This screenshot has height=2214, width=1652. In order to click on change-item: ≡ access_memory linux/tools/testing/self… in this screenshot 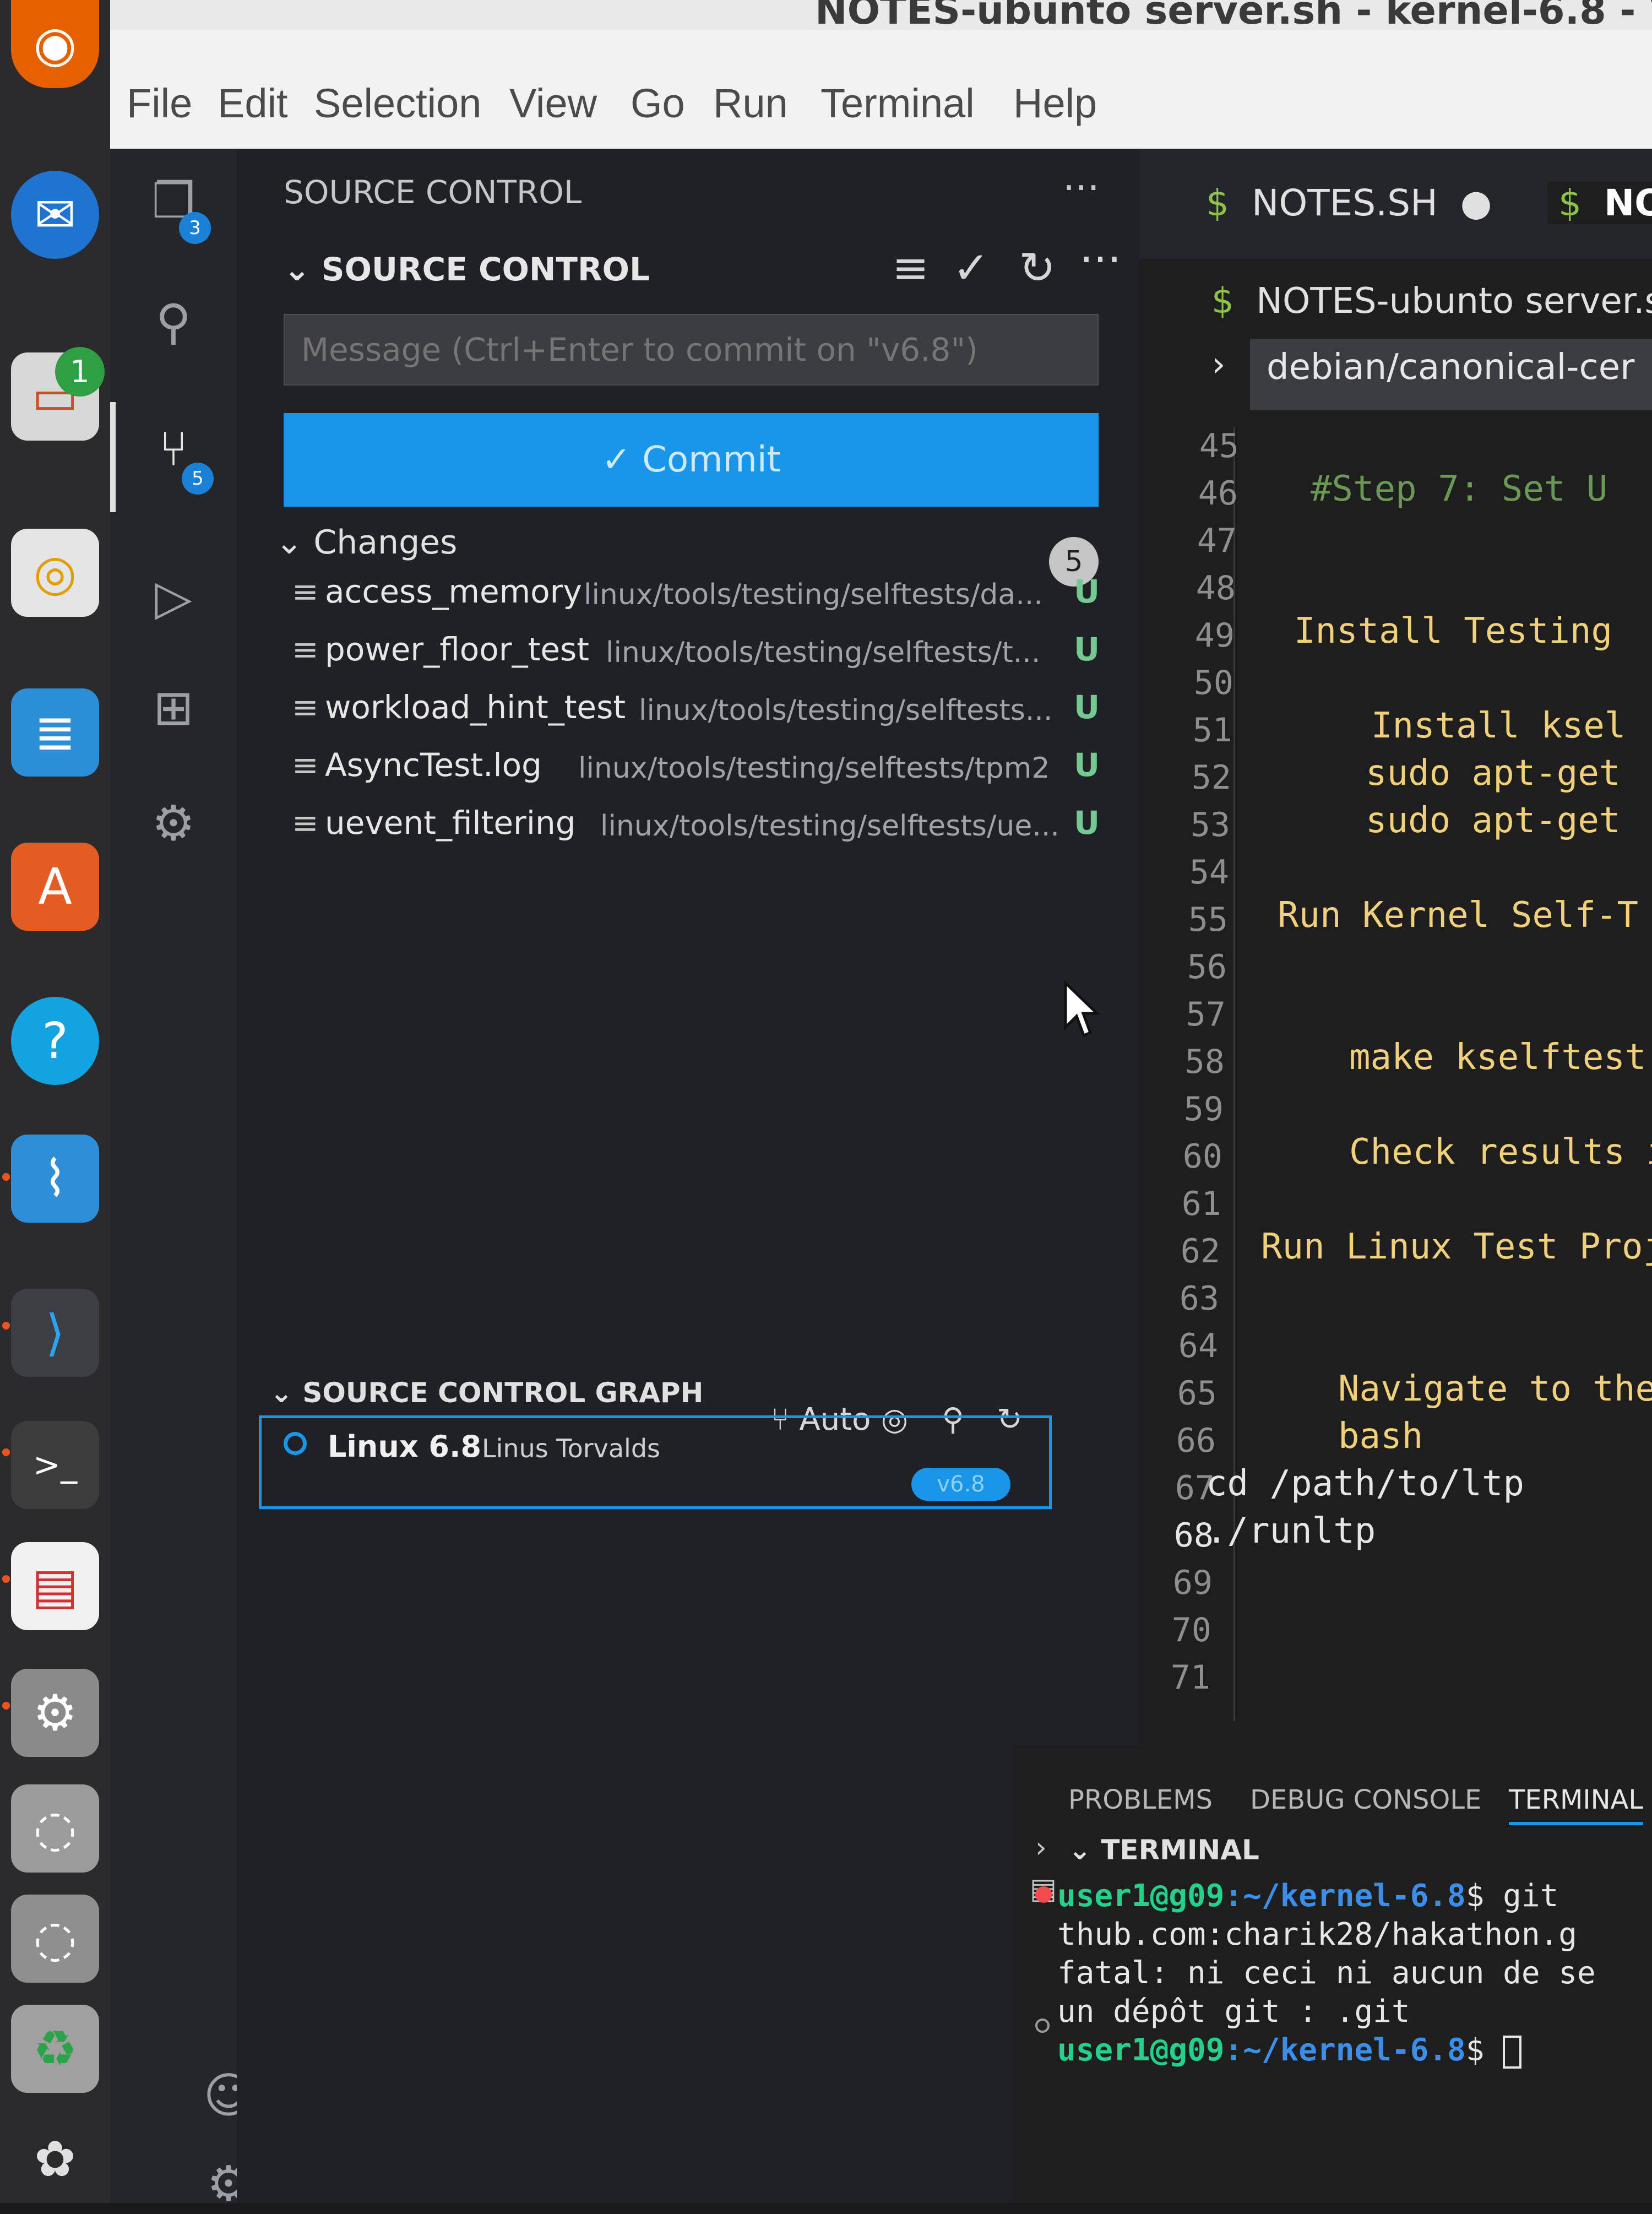, I will do `click(699, 598)`.